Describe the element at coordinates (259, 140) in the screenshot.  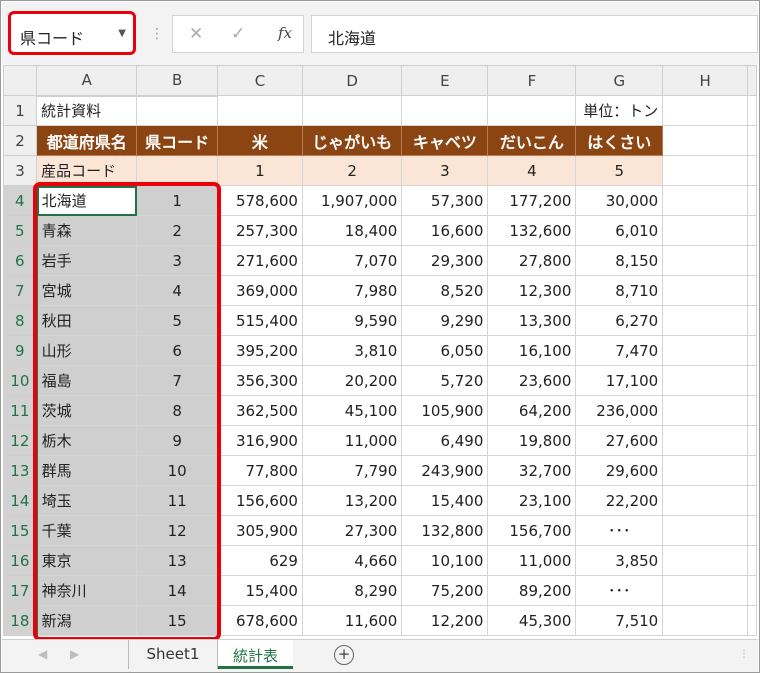
I see `cell: 米` at that location.